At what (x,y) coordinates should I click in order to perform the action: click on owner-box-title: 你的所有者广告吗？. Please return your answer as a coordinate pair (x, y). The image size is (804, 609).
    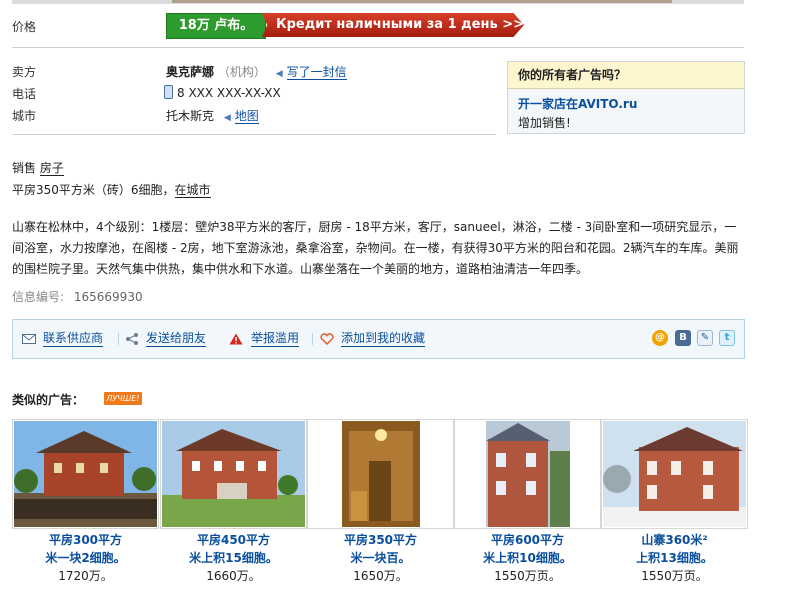
    Looking at the image, I should click on (626, 75).